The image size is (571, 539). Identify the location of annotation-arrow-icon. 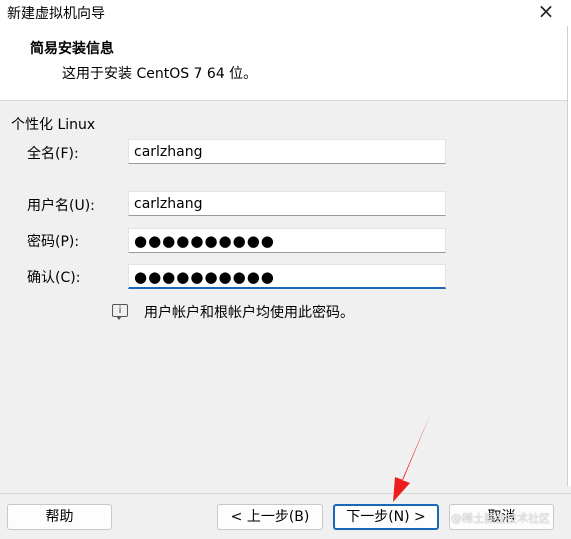
(412, 457).